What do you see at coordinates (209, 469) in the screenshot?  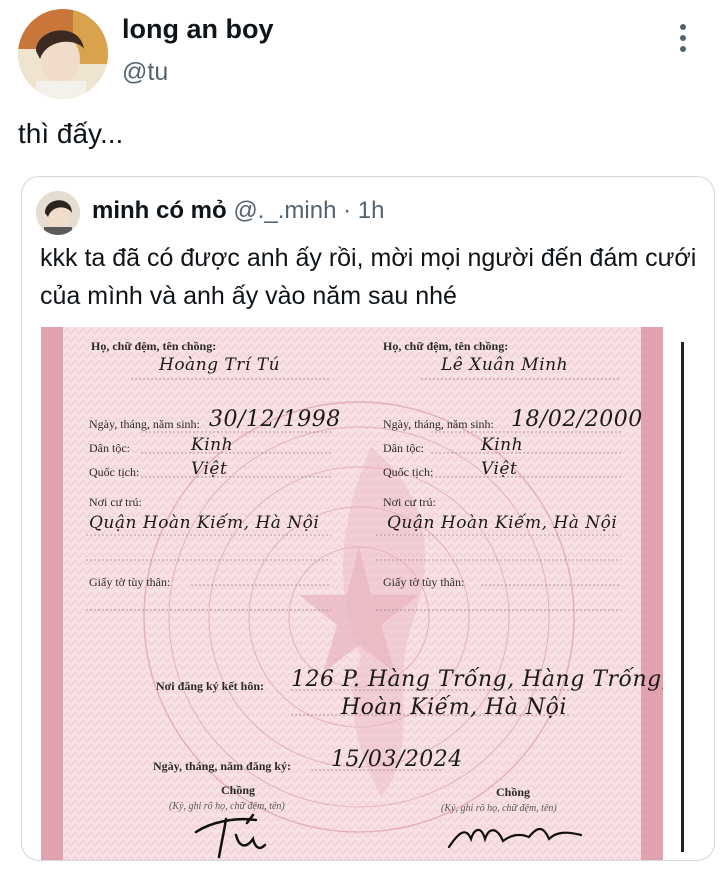 I see `left-nationality-value: Việt` at bounding box center [209, 469].